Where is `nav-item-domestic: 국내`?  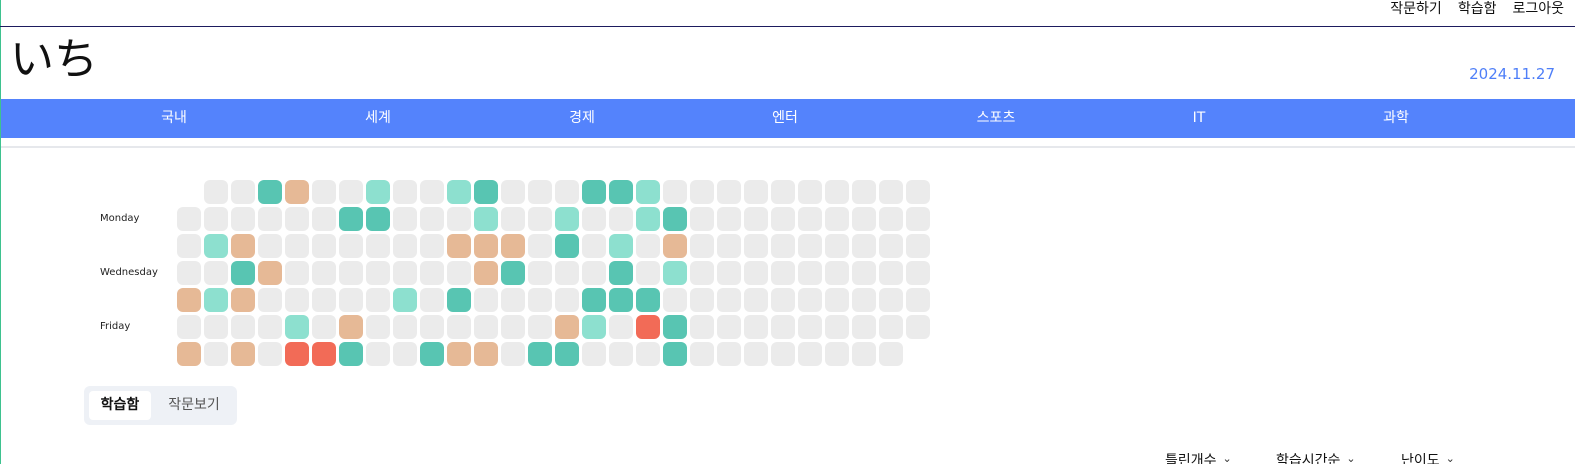 nav-item-domestic: 국내 is located at coordinates (174, 118).